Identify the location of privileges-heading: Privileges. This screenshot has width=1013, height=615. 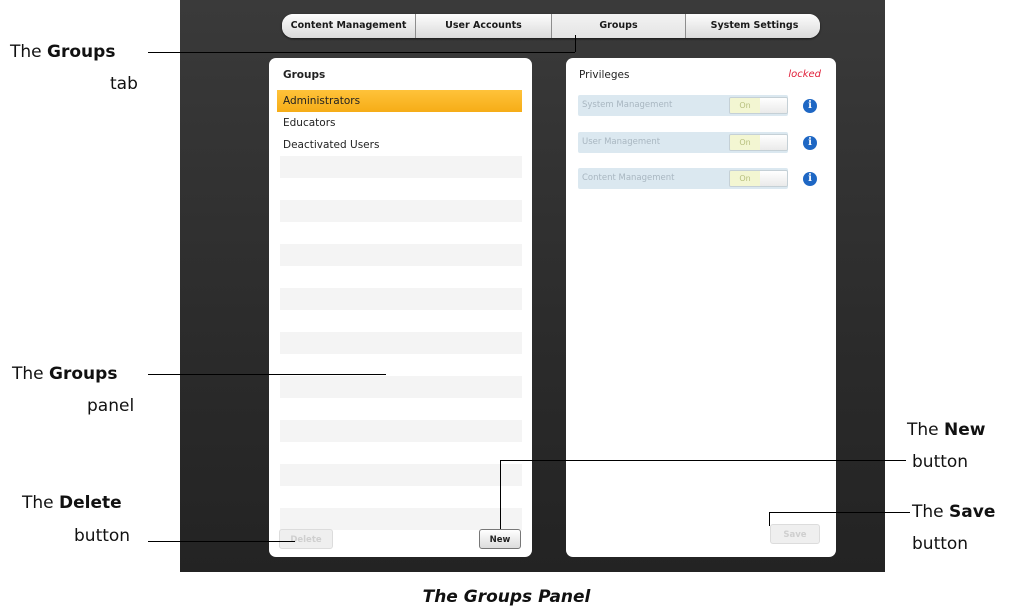
(604, 75).